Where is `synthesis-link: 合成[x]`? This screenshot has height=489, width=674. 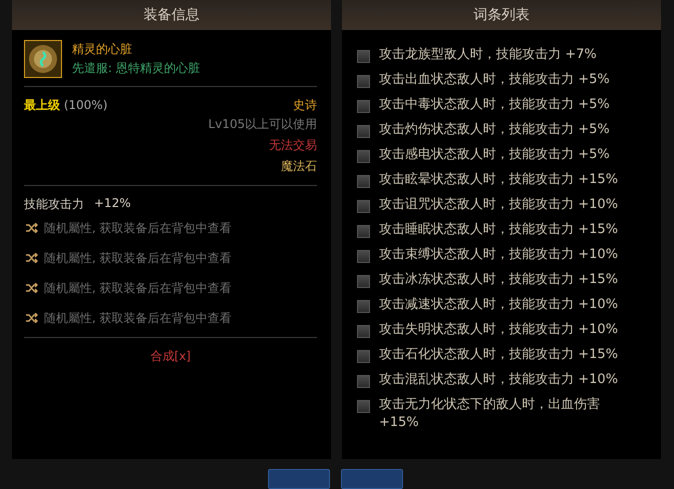 synthesis-link: 合成[x] is located at coordinates (170, 356).